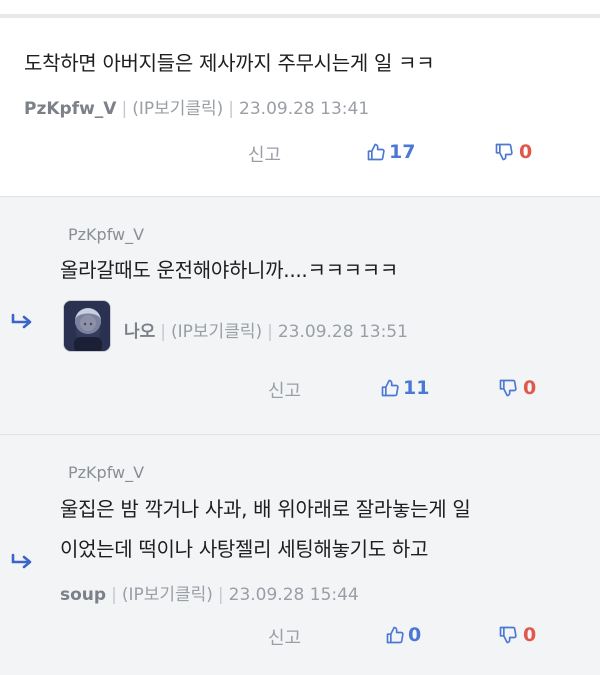 The image size is (600, 675). What do you see at coordinates (415, 635) in the screenshot?
I see `like-count: 0` at bounding box center [415, 635].